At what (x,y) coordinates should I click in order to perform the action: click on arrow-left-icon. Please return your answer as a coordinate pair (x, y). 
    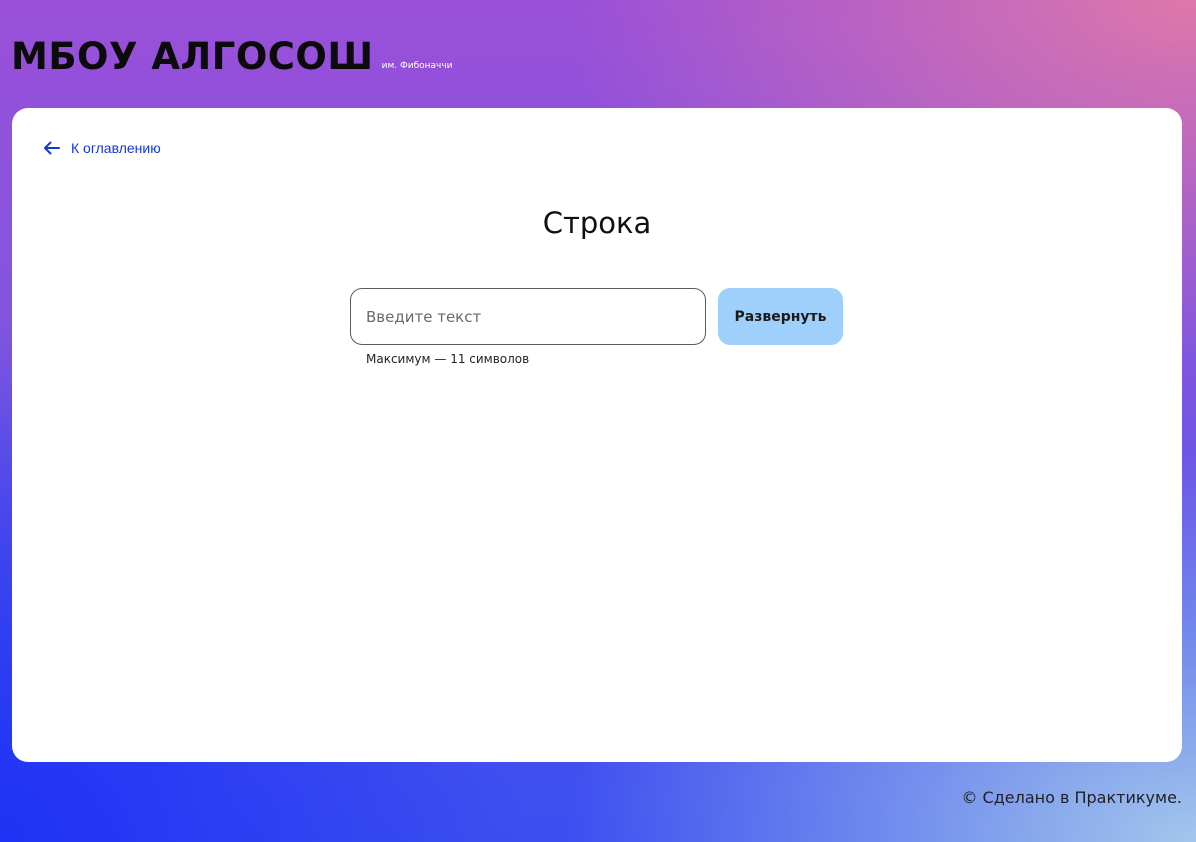
    Looking at the image, I should click on (51, 148).